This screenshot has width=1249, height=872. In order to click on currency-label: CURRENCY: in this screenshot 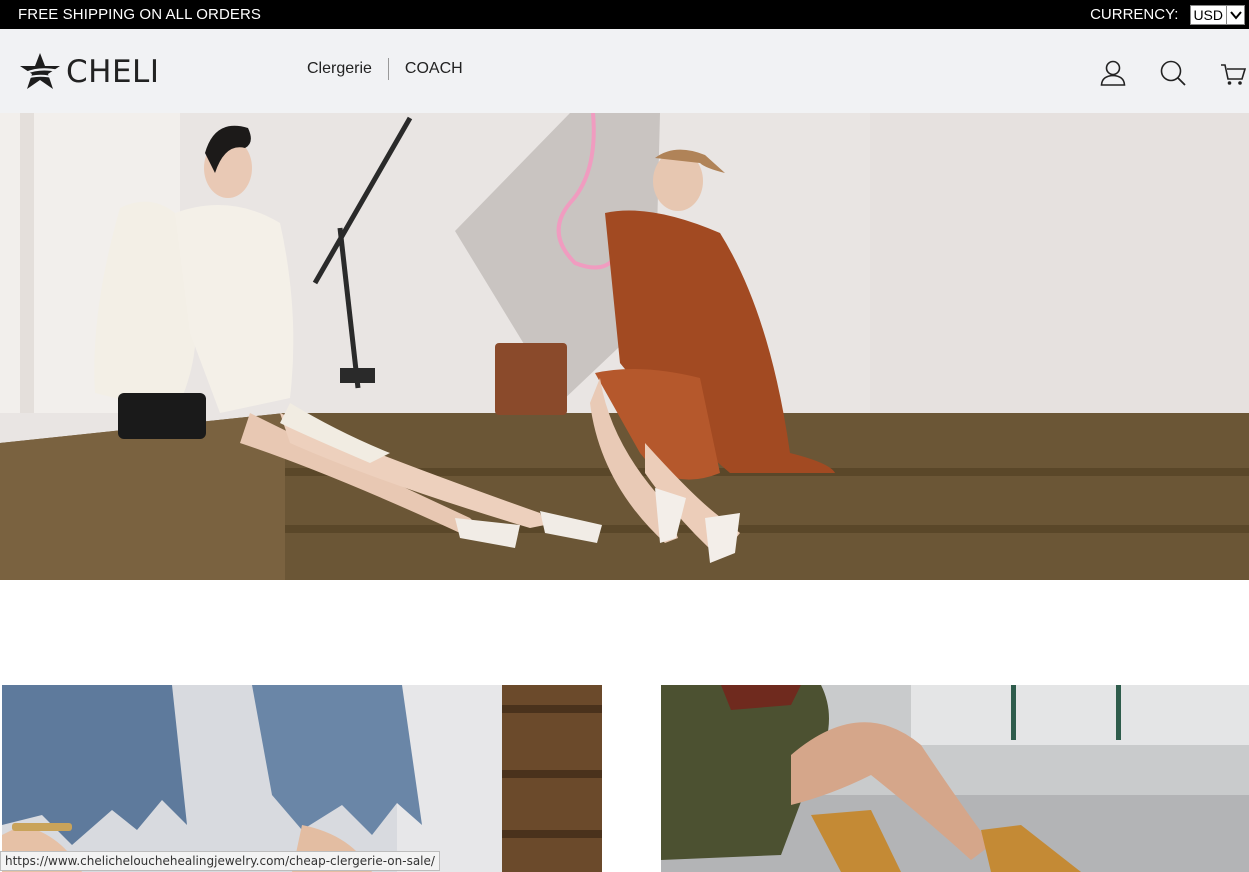, I will do `click(1134, 14)`.